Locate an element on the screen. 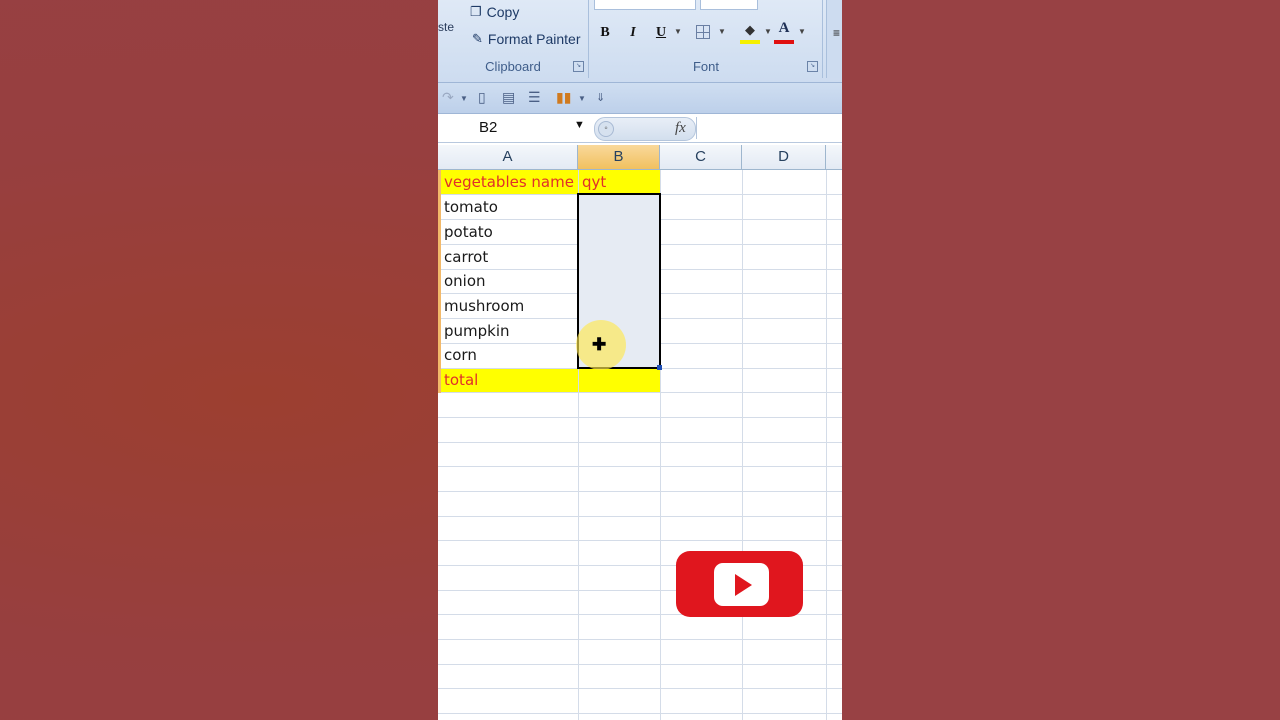  borders-icon is located at coordinates (703, 32).